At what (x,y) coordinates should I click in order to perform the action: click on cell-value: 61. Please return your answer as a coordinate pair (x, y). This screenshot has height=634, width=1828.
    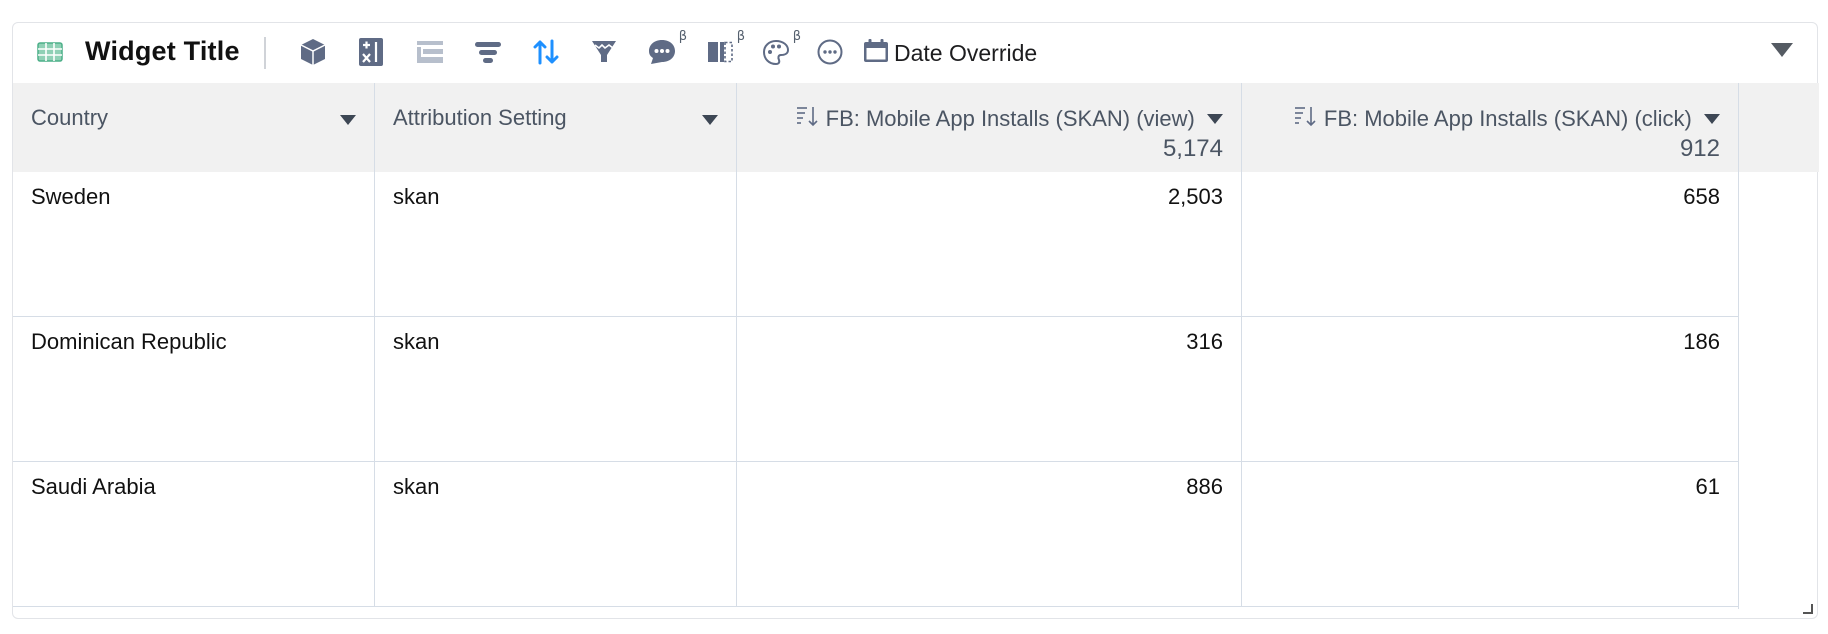
    Looking at the image, I should click on (1707, 486).